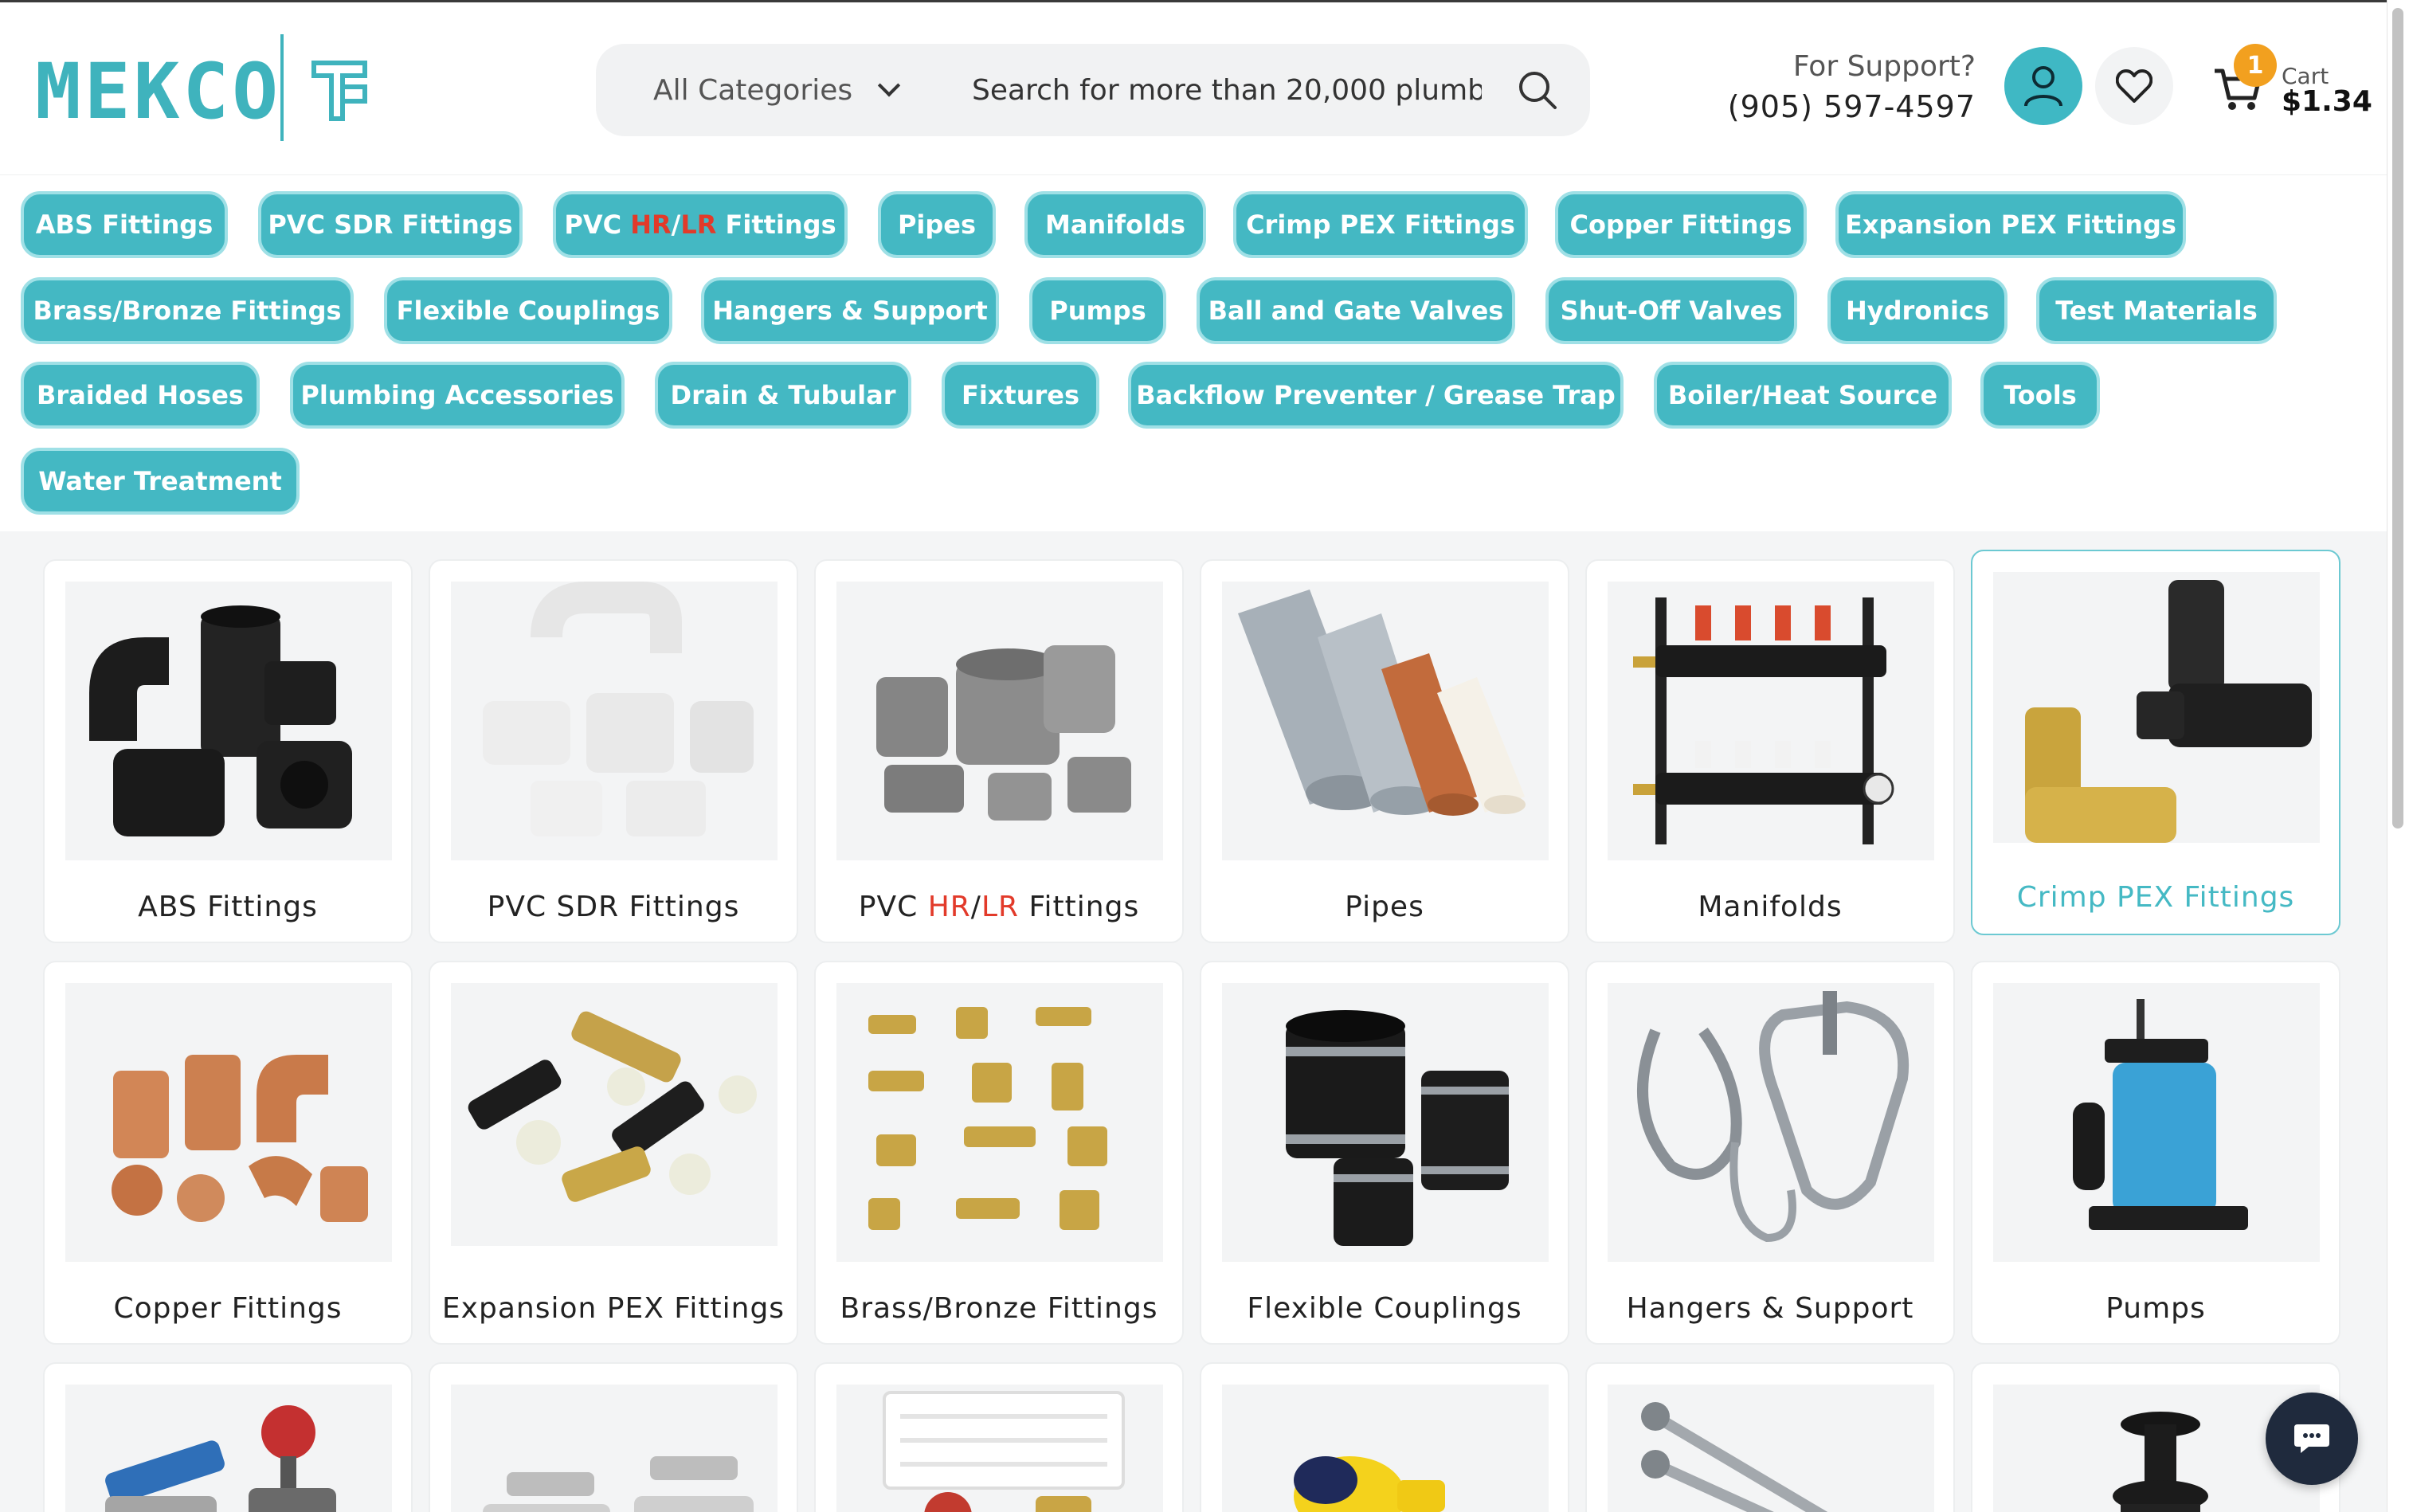  I want to click on cart-total: $1.34, so click(2327, 101).